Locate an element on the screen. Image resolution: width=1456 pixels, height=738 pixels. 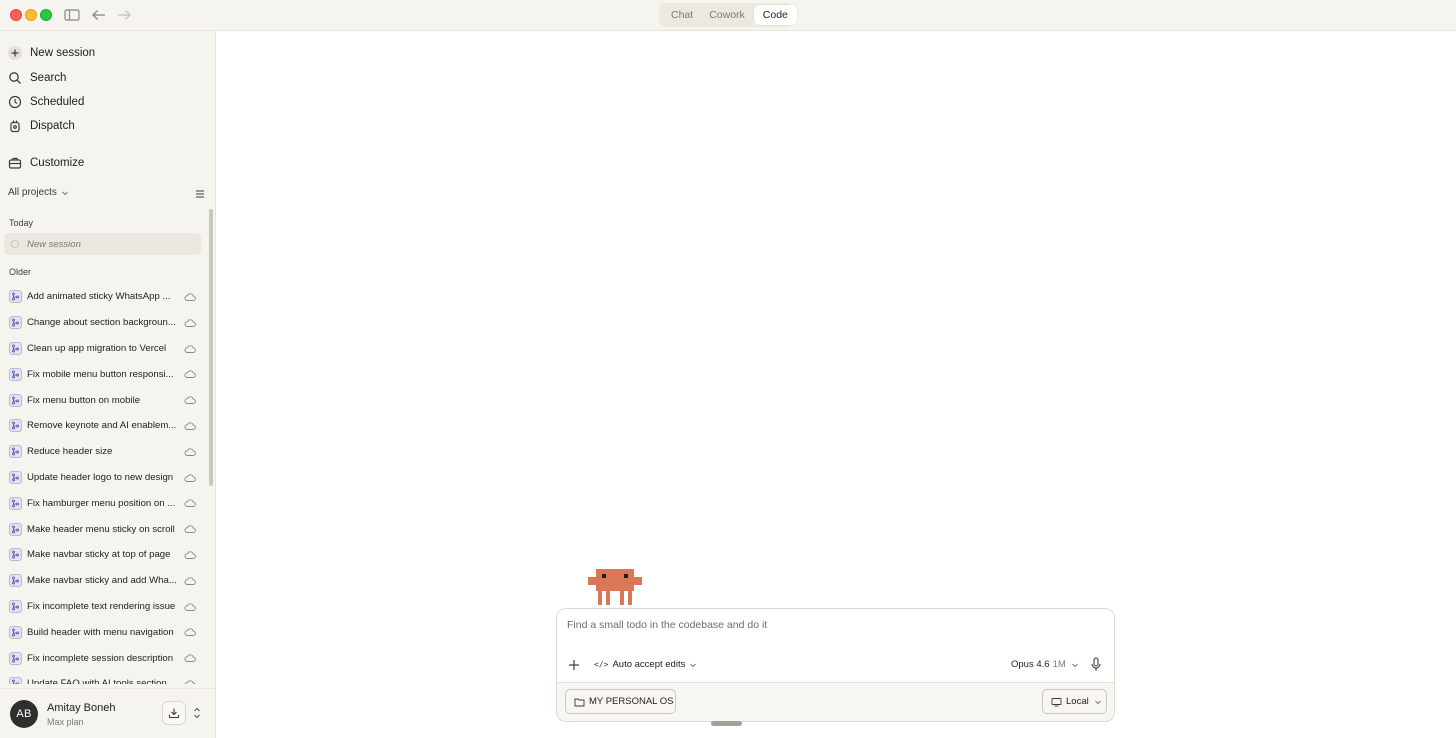
window-close-button is located at coordinates (16, 15).